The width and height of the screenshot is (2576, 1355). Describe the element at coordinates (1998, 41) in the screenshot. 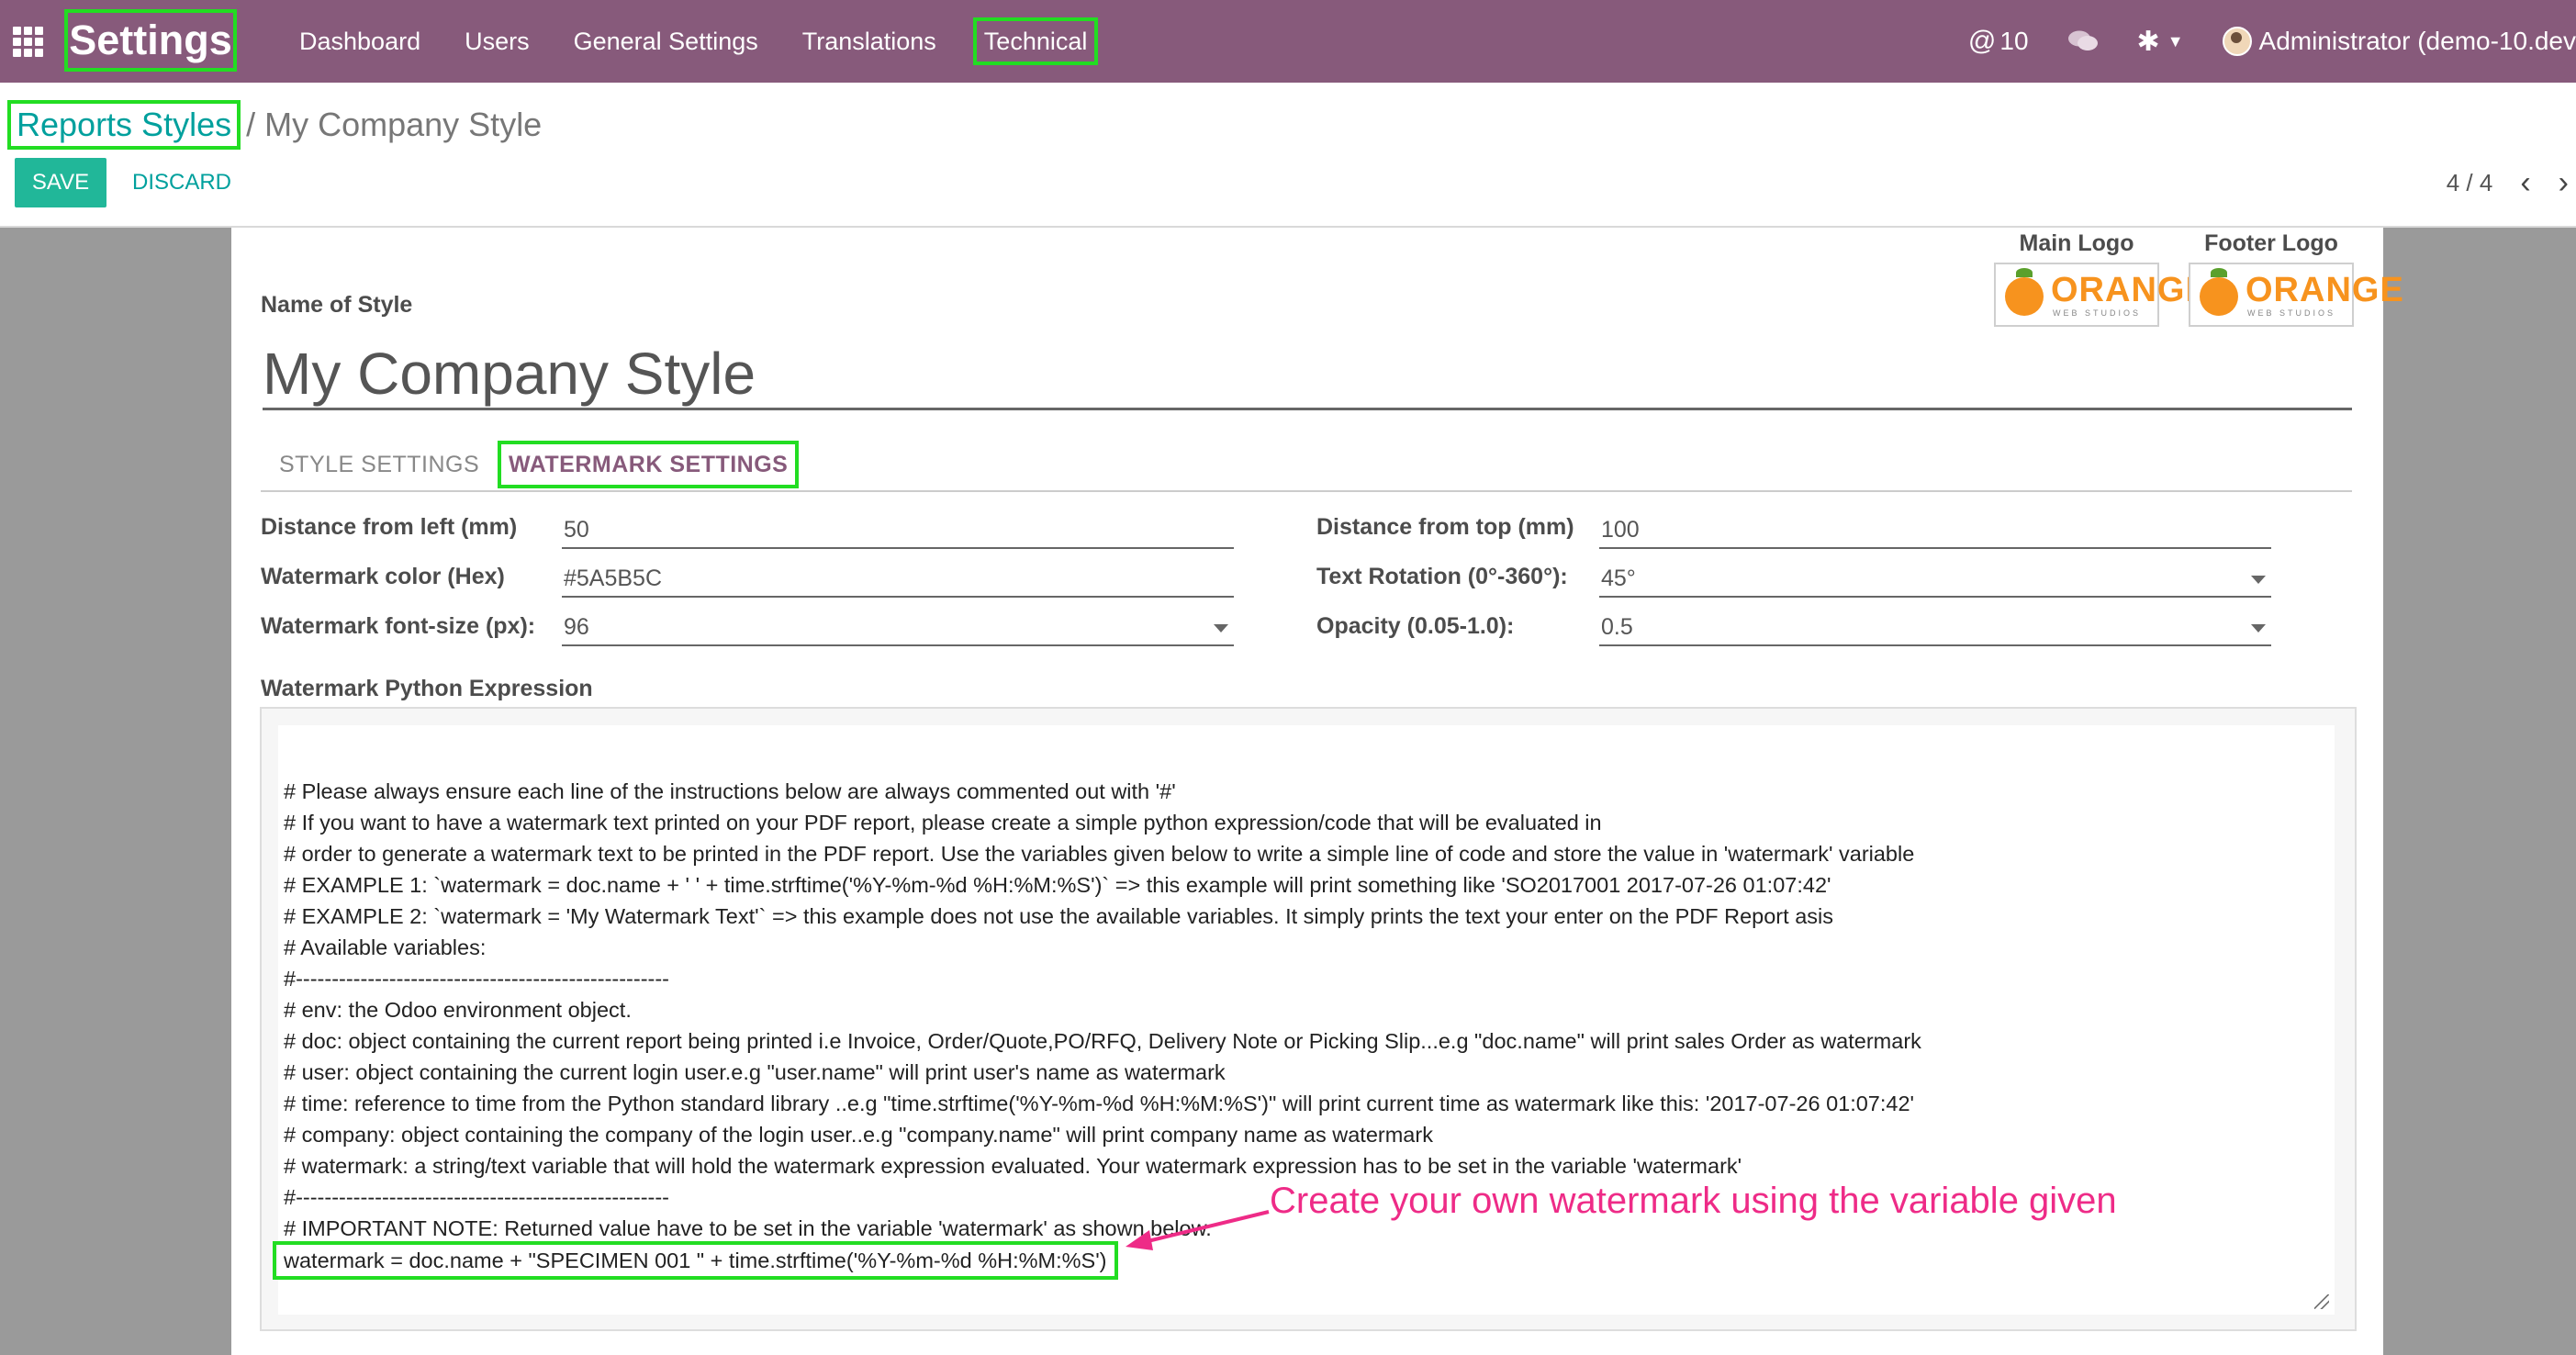

I see `mentions-button: @ 10` at that location.